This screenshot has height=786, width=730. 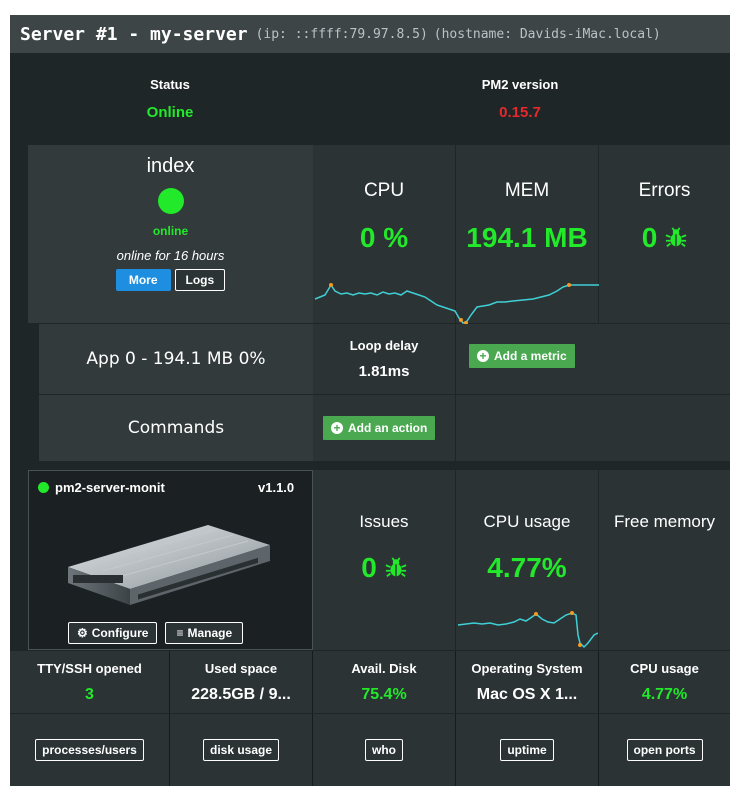 What do you see at coordinates (664, 682) in the screenshot?
I see `stat-cpu-usage: CPU usage 4.77%` at bounding box center [664, 682].